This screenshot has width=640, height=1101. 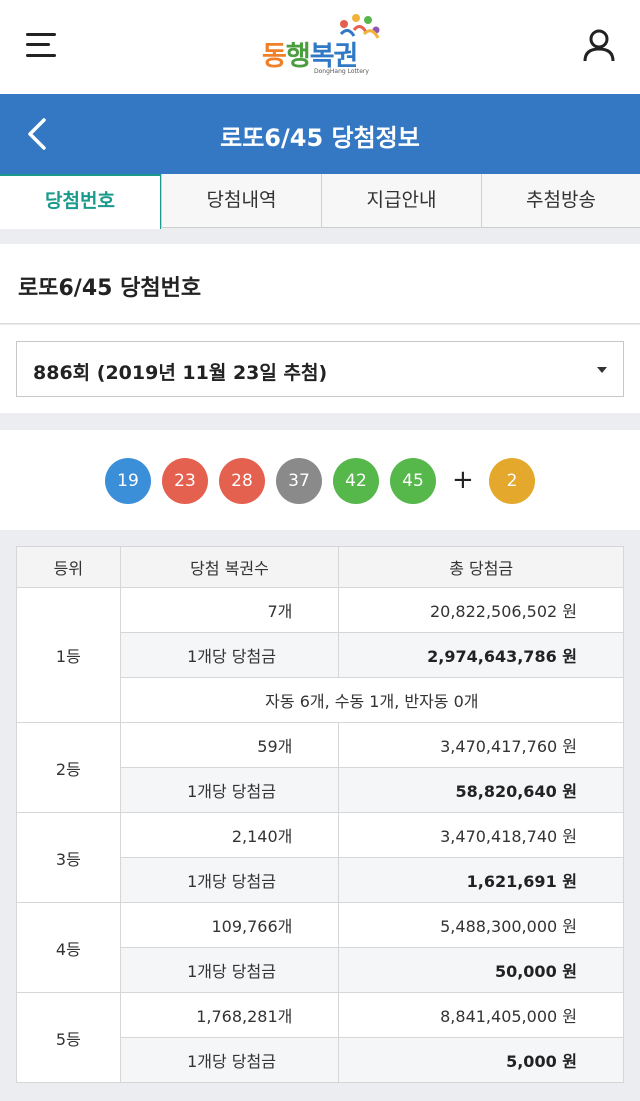 I want to click on table-row: 5등 1,768,281개 8,841,405,000 원, so click(x=320, y=1037).